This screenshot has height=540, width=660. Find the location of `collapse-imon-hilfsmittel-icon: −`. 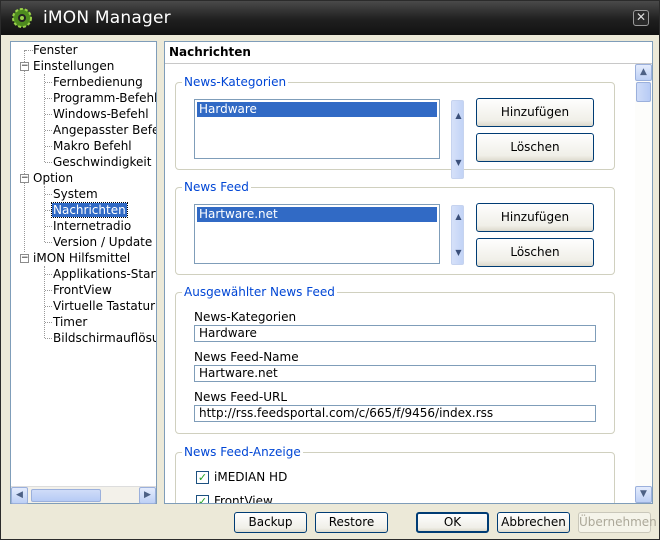

collapse-imon-hilfsmittel-icon: − is located at coordinates (24, 258).